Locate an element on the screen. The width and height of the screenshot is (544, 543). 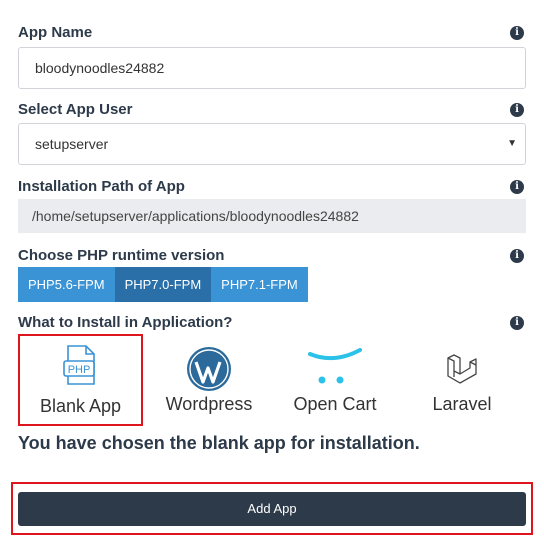
app-user-select: setupserver ▼ is located at coordinates (272, 144).